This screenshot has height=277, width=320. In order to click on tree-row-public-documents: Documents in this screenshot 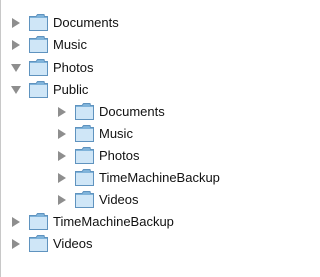, I will do `click(122, 112)`.